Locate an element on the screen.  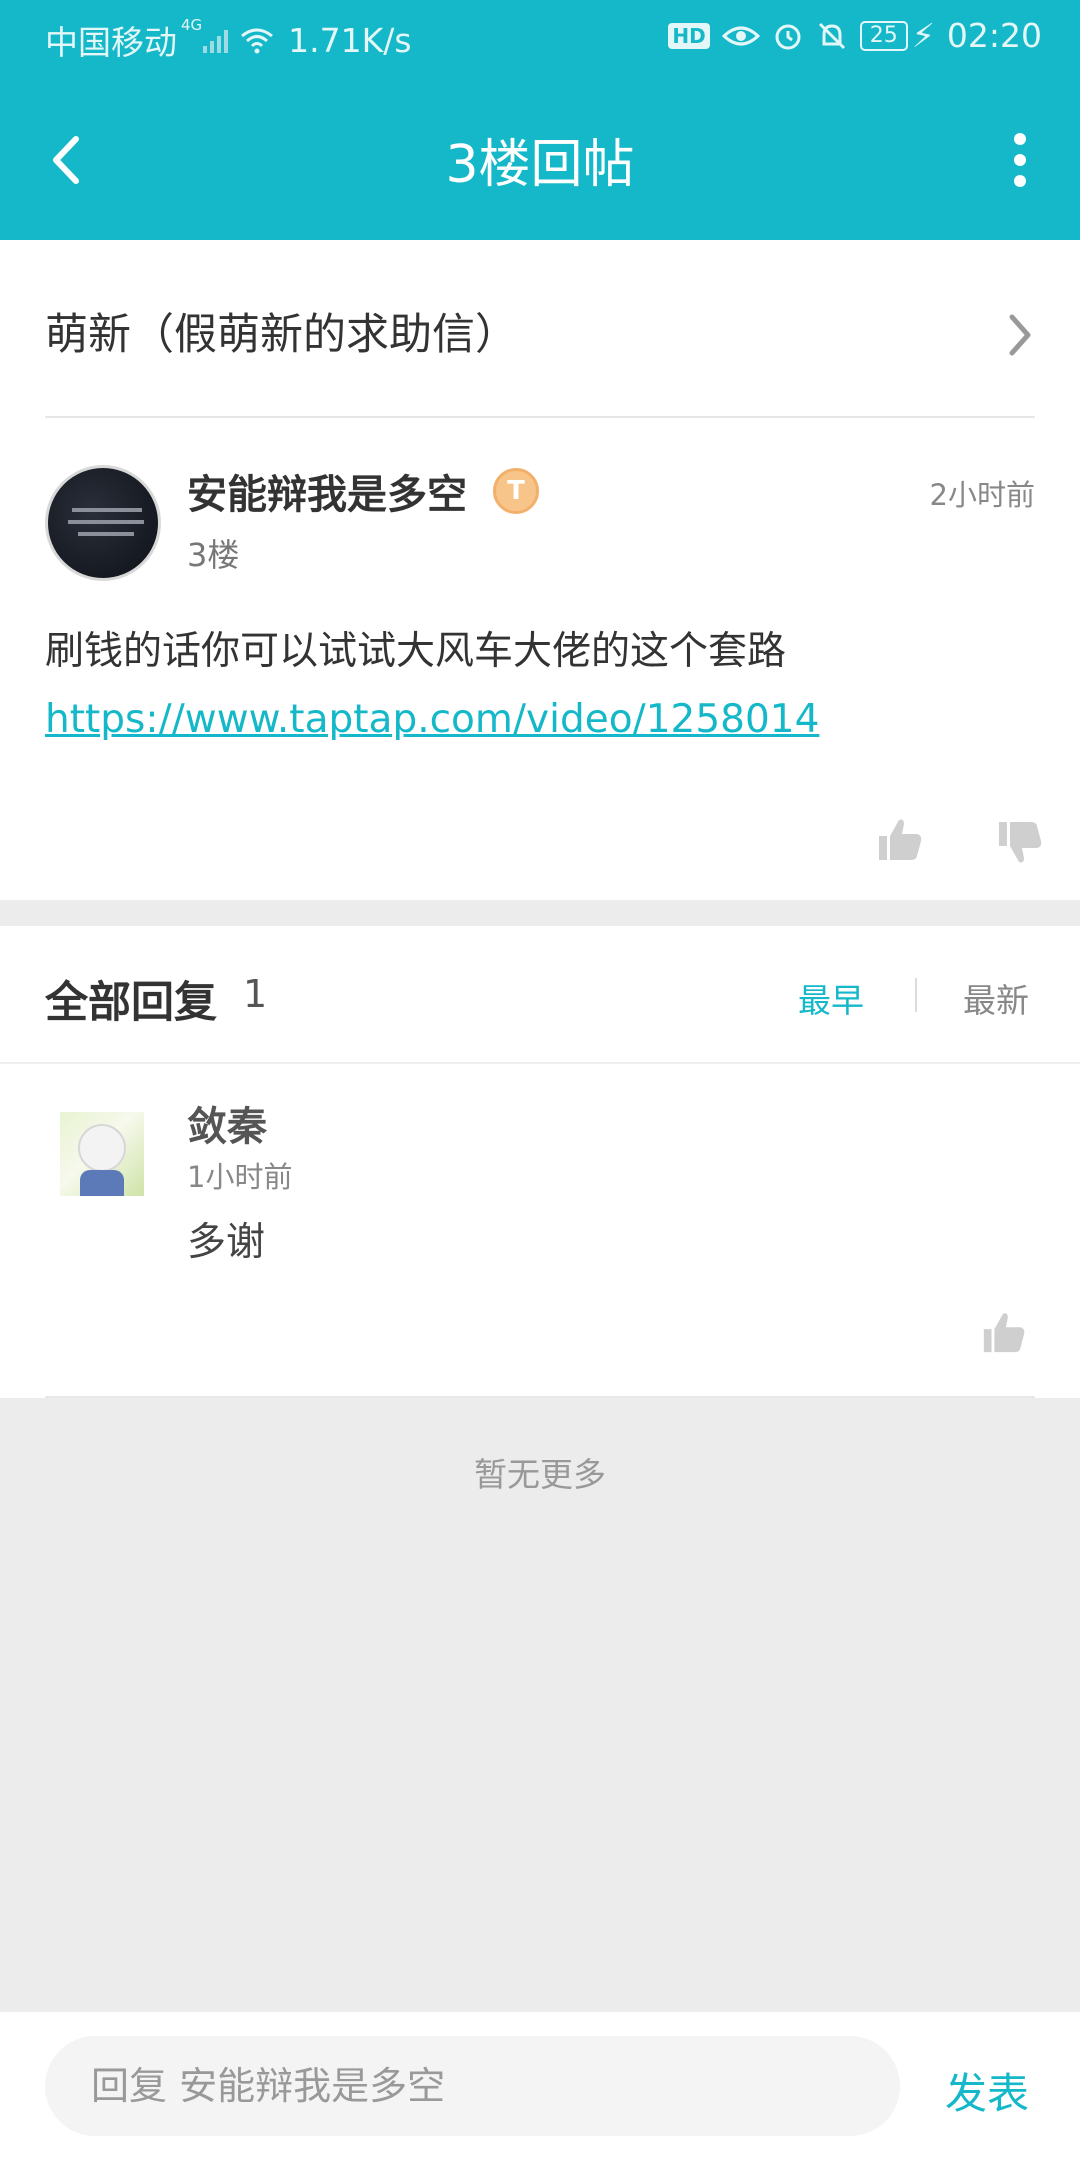
nav-bar: 3楼回帖 is located at coordinates (540, 160).